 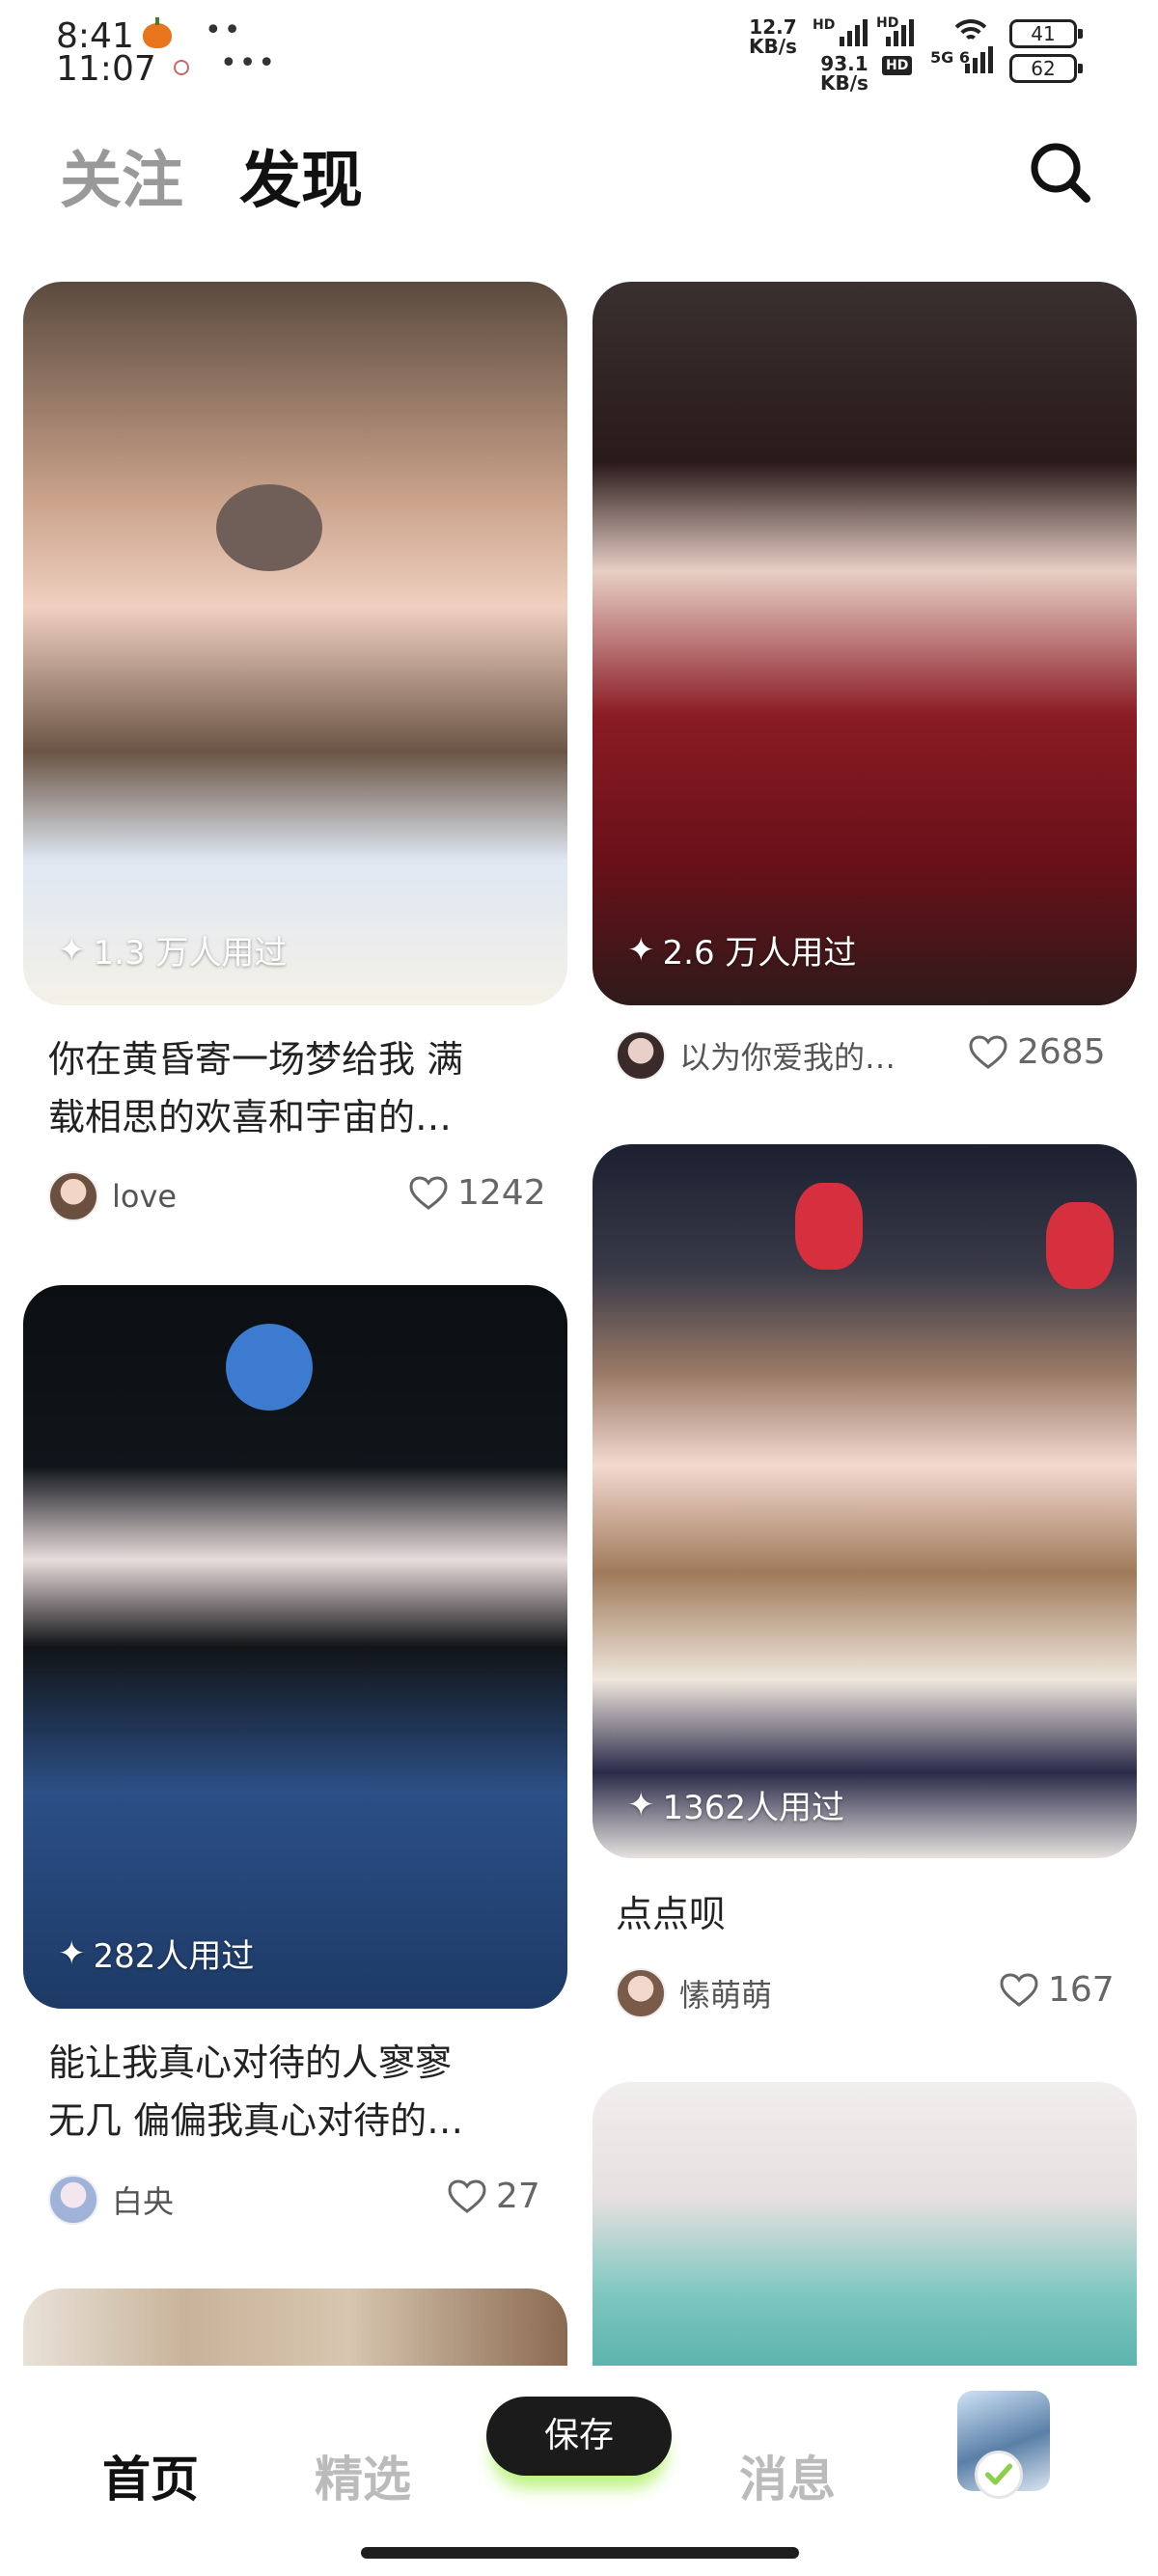 I want to click on save-button: 保存, so click(x=579, y=2436).